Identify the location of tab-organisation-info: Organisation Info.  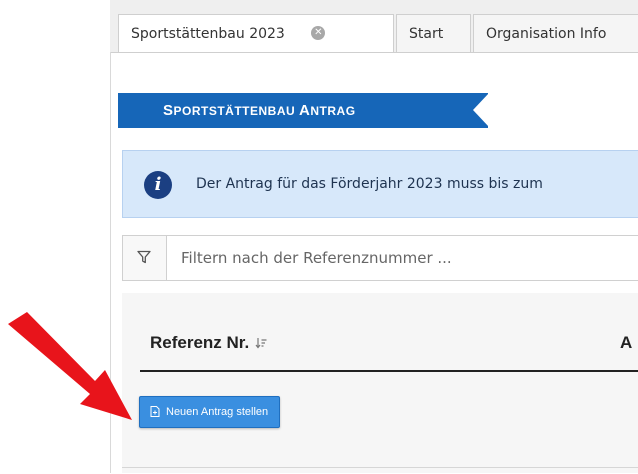
(555, 33).